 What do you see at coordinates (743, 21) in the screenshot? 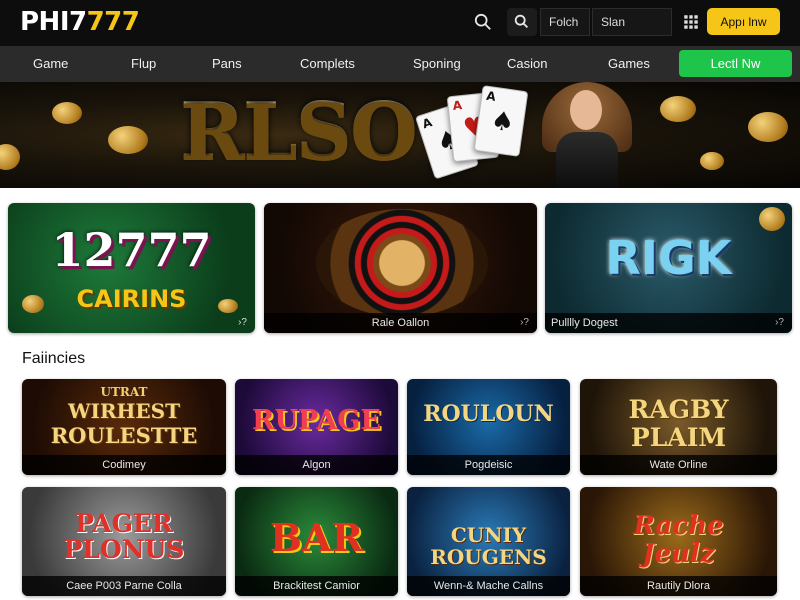
I see `apply-now-button: Appı lnw` at bounding box center [743, 21].